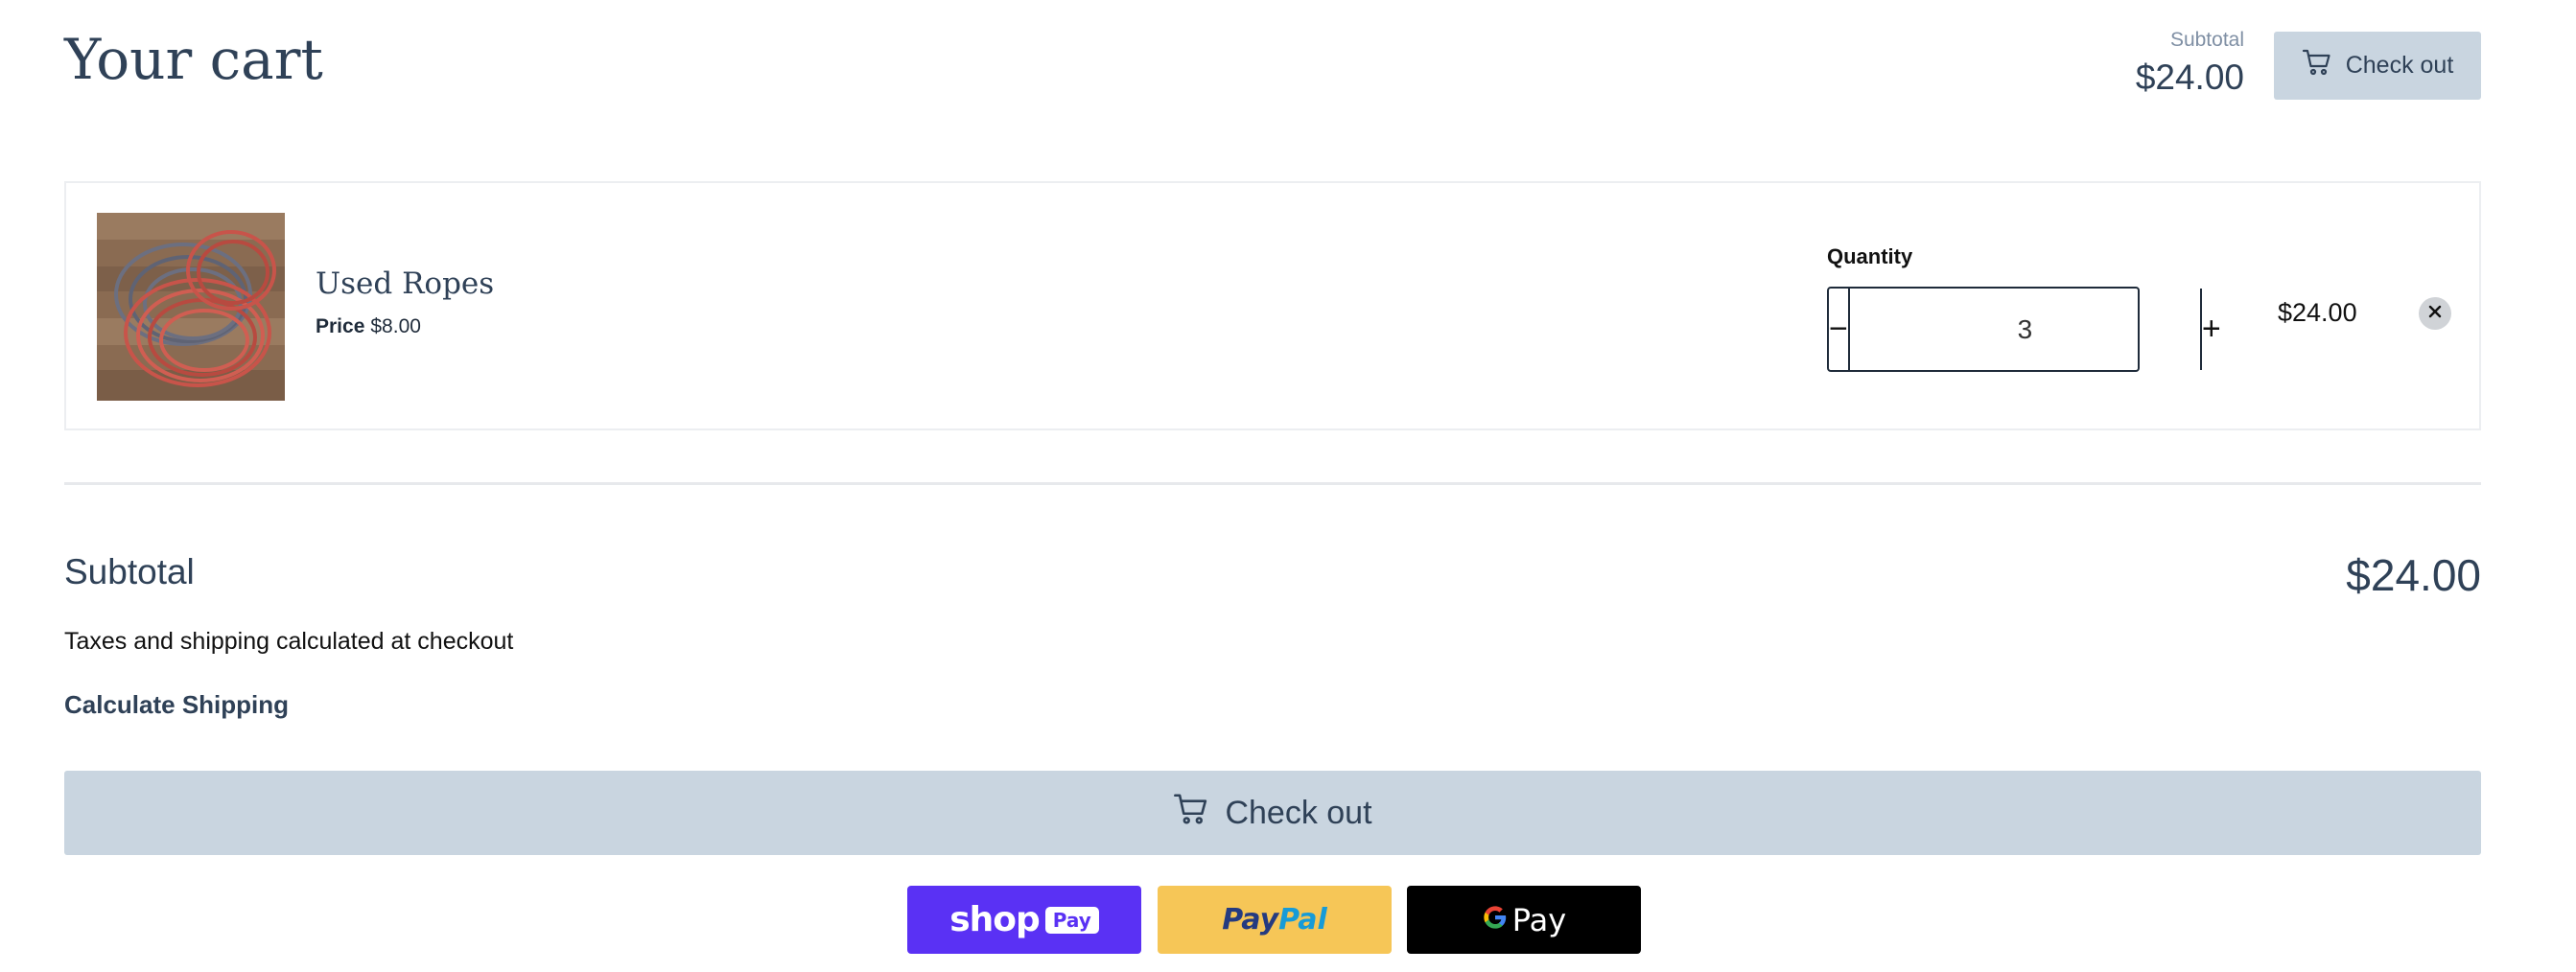  Describe the element at coordinates (191, 307) in the screenshot. I see `product-image` at that location.